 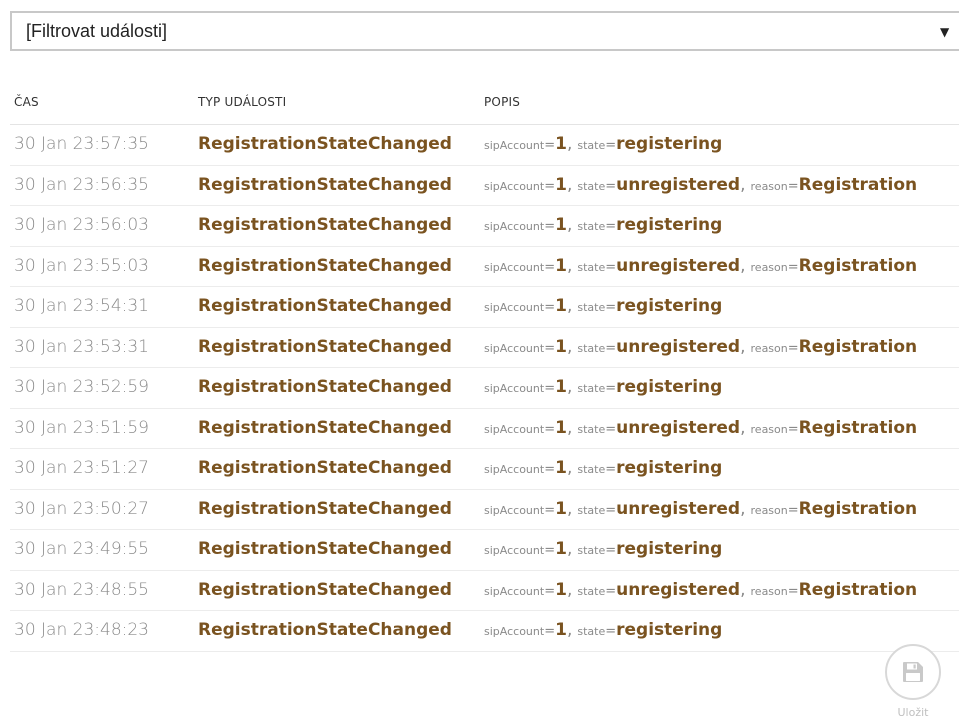 I want to click on column-header-event-type: TYP UDÁLOSTI, so click(x=242, y=102).